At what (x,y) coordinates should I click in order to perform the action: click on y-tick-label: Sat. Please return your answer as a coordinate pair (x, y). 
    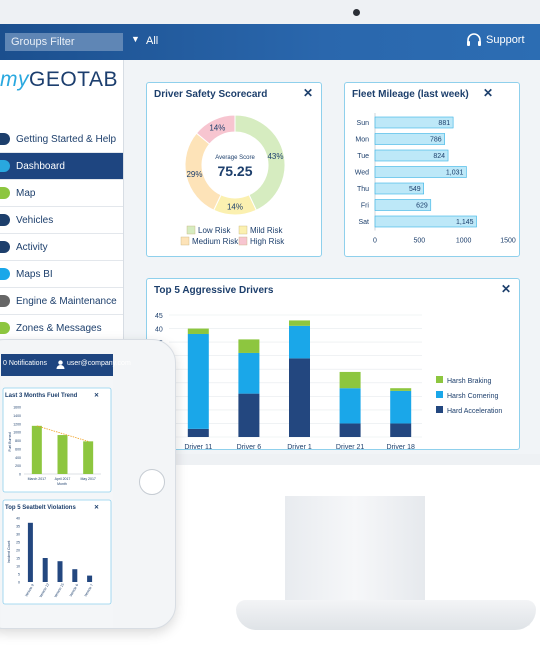
    Looking at the image, I should click on (363, 222).